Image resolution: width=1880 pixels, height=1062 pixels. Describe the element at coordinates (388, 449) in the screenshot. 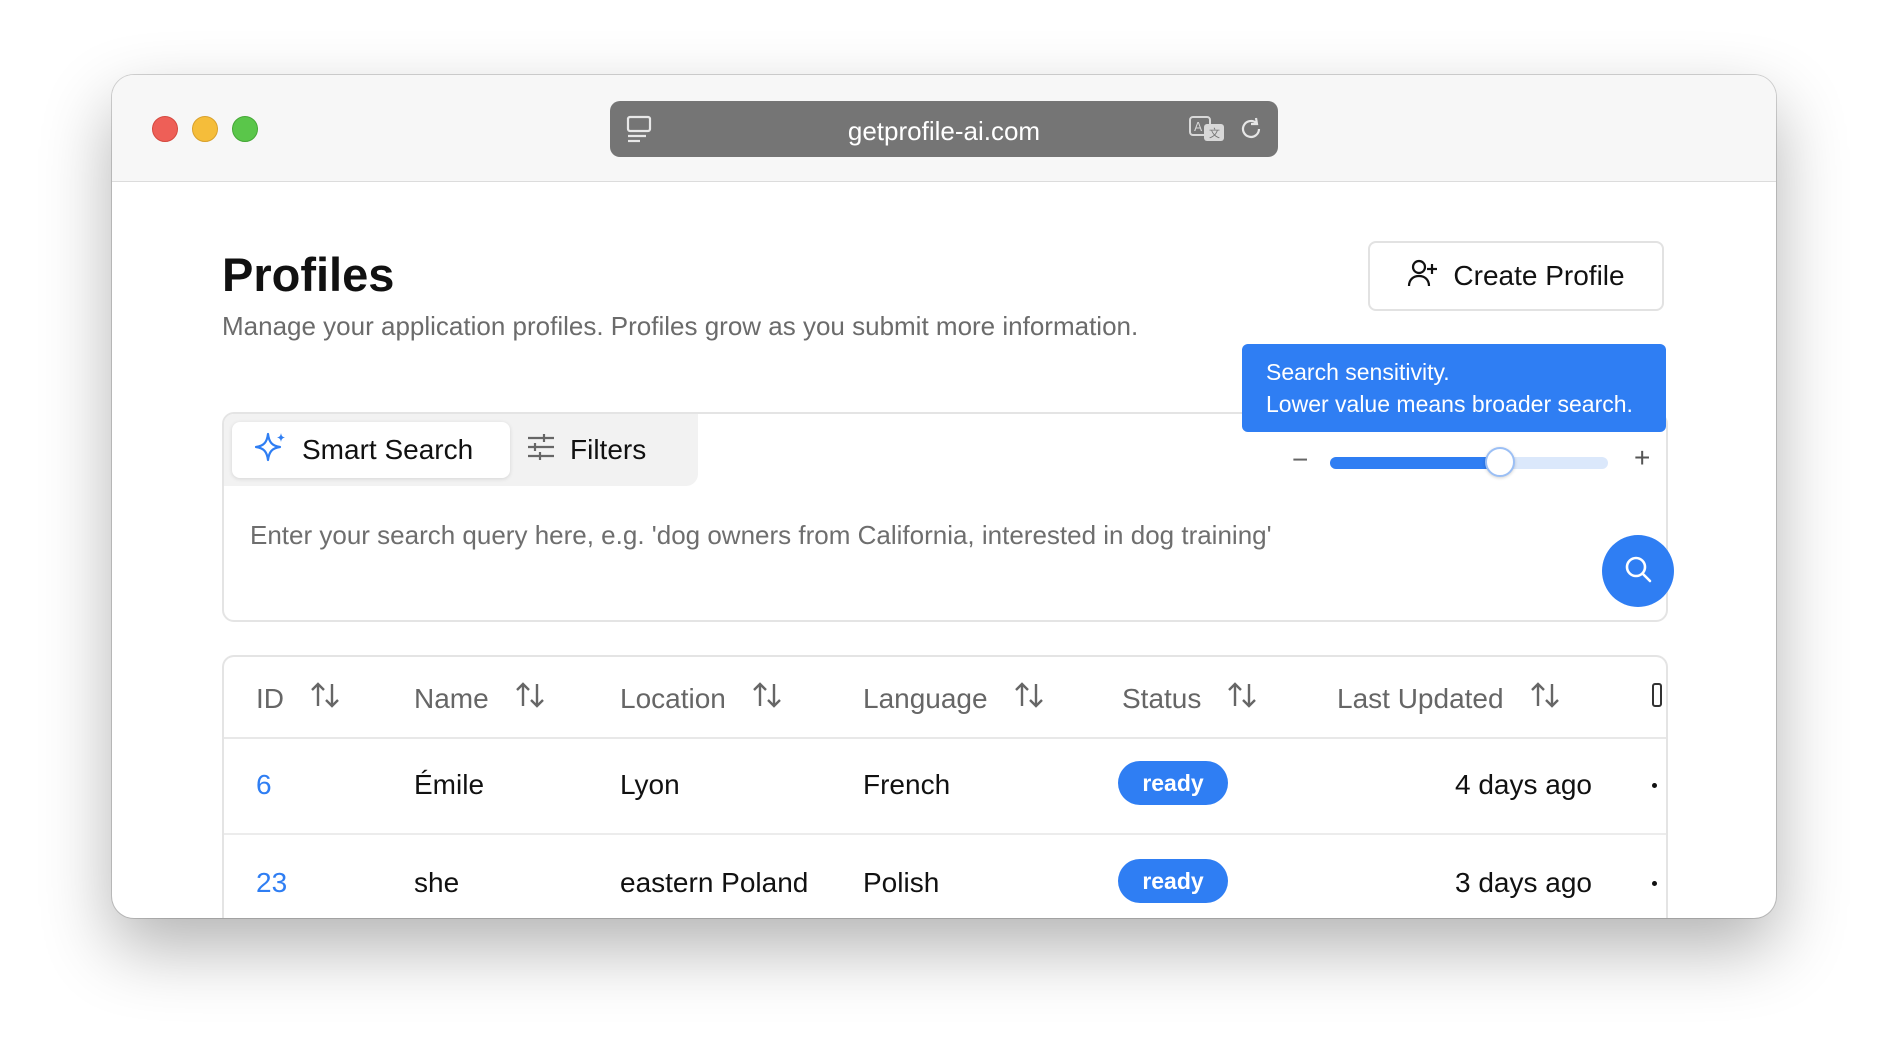

I see `tab-label: Smart Search` at that location.